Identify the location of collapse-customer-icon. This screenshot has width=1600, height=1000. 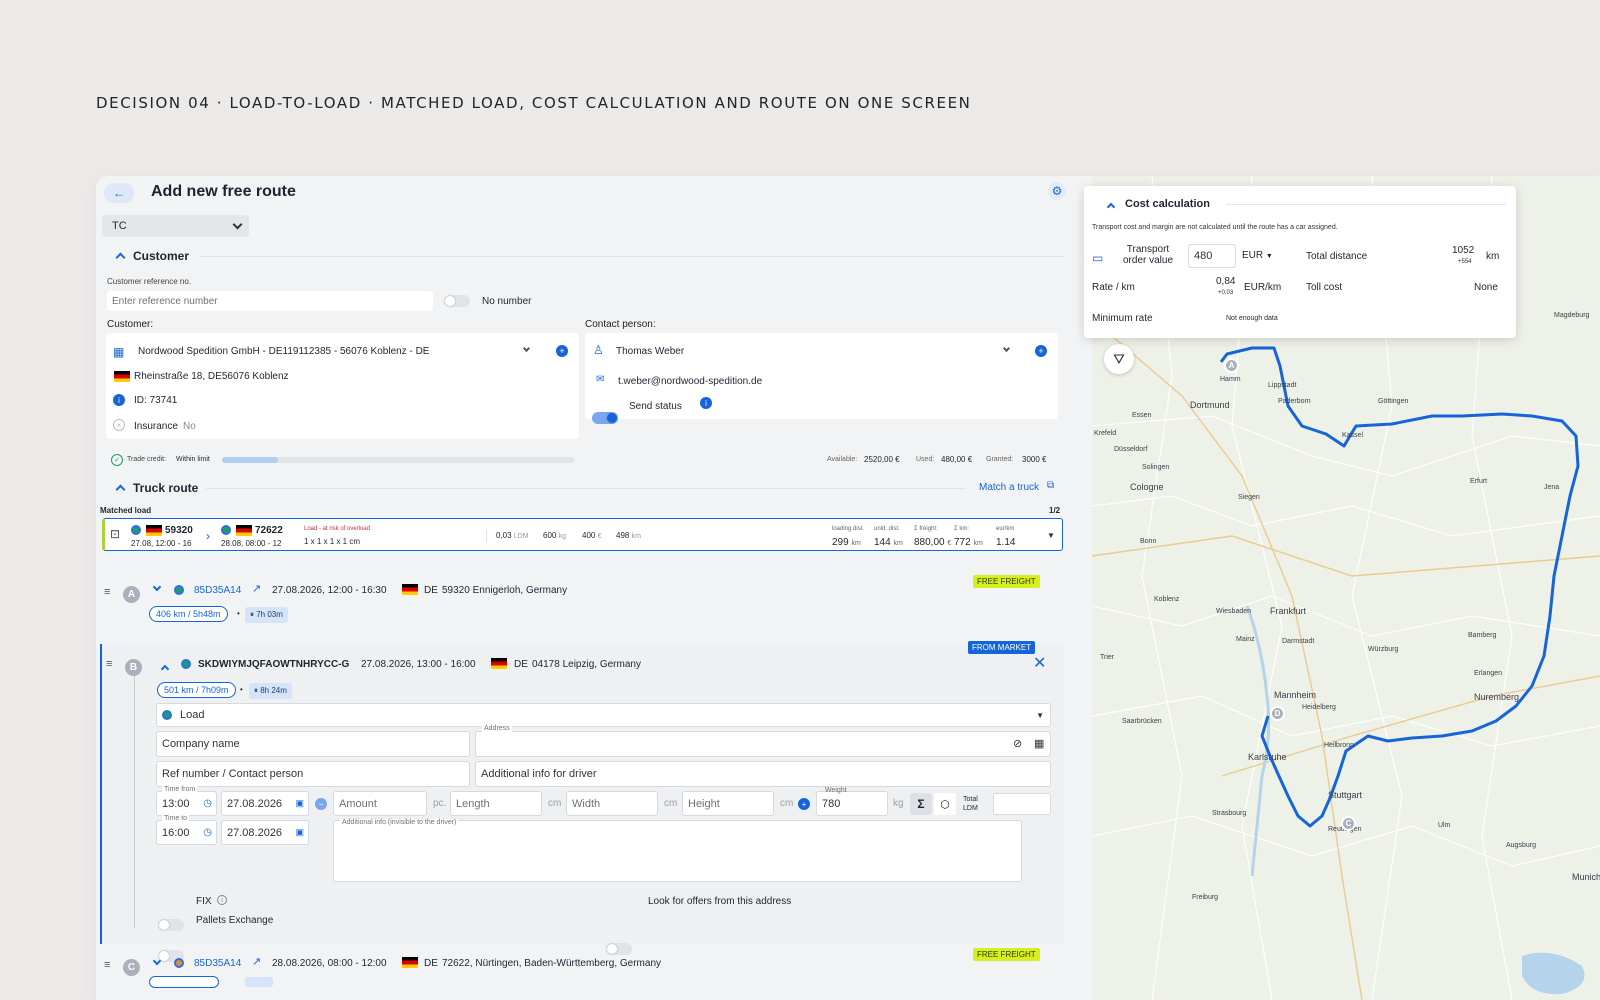
(120, 257).